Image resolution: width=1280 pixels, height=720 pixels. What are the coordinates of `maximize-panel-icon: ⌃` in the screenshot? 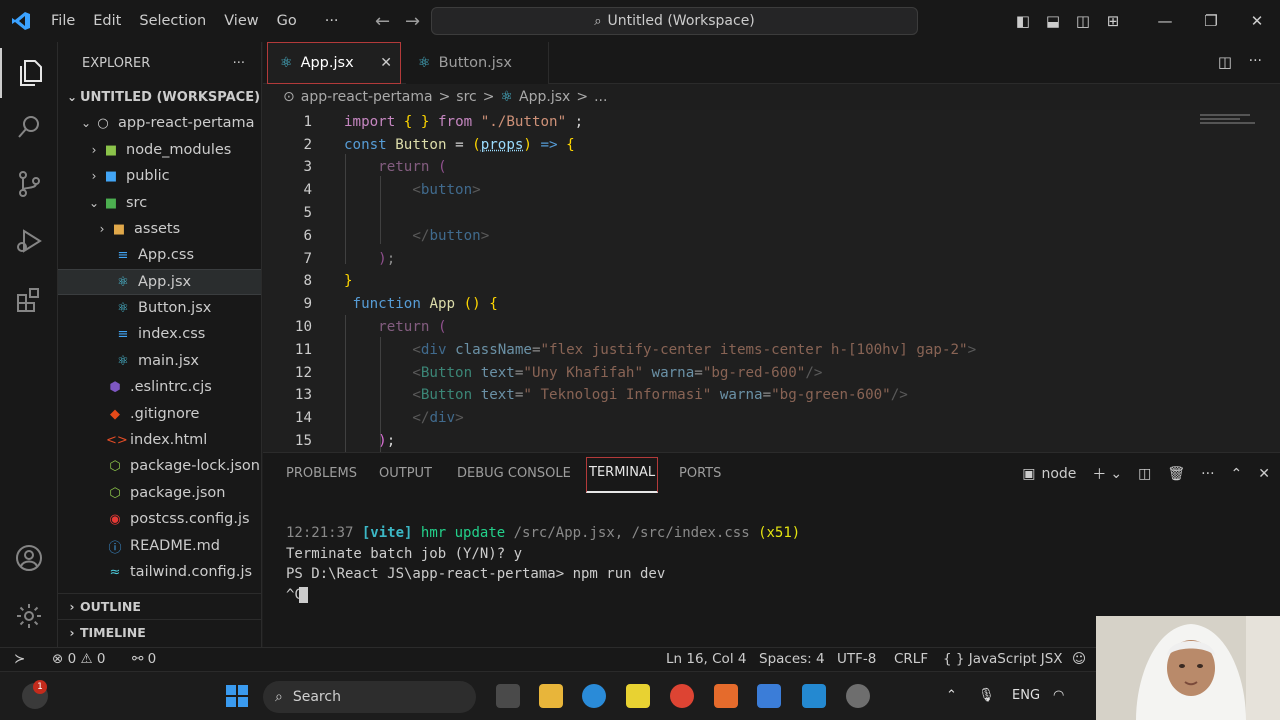 It's located at (1237, 474).